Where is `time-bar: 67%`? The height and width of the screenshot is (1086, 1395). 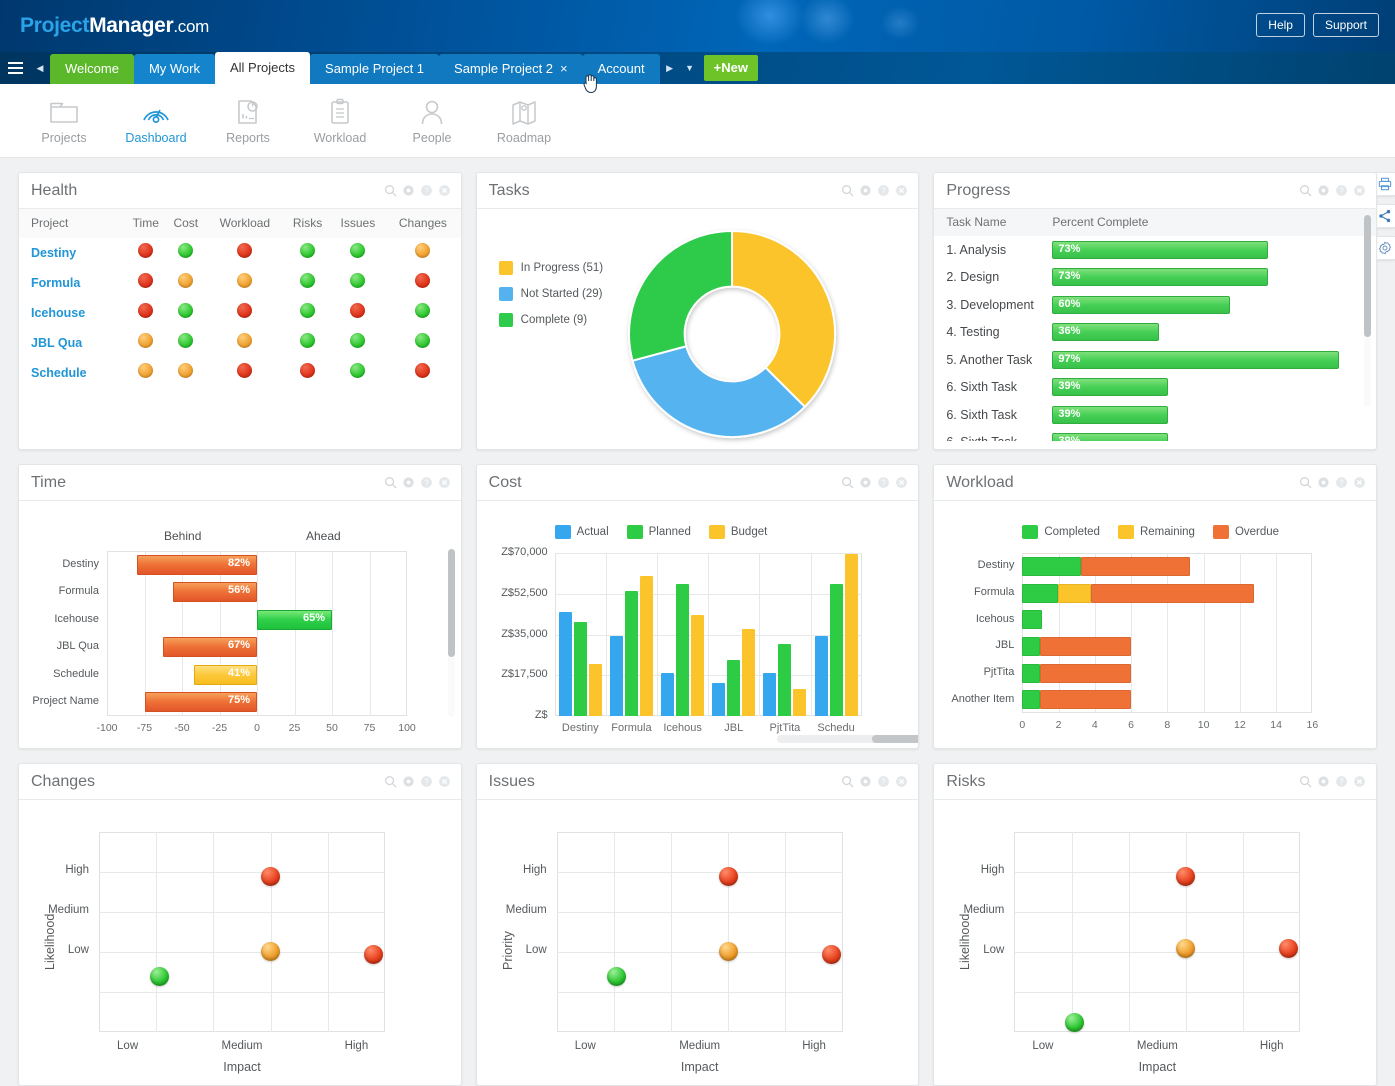 time-bar: 67% is located at coordinates (209, 647).